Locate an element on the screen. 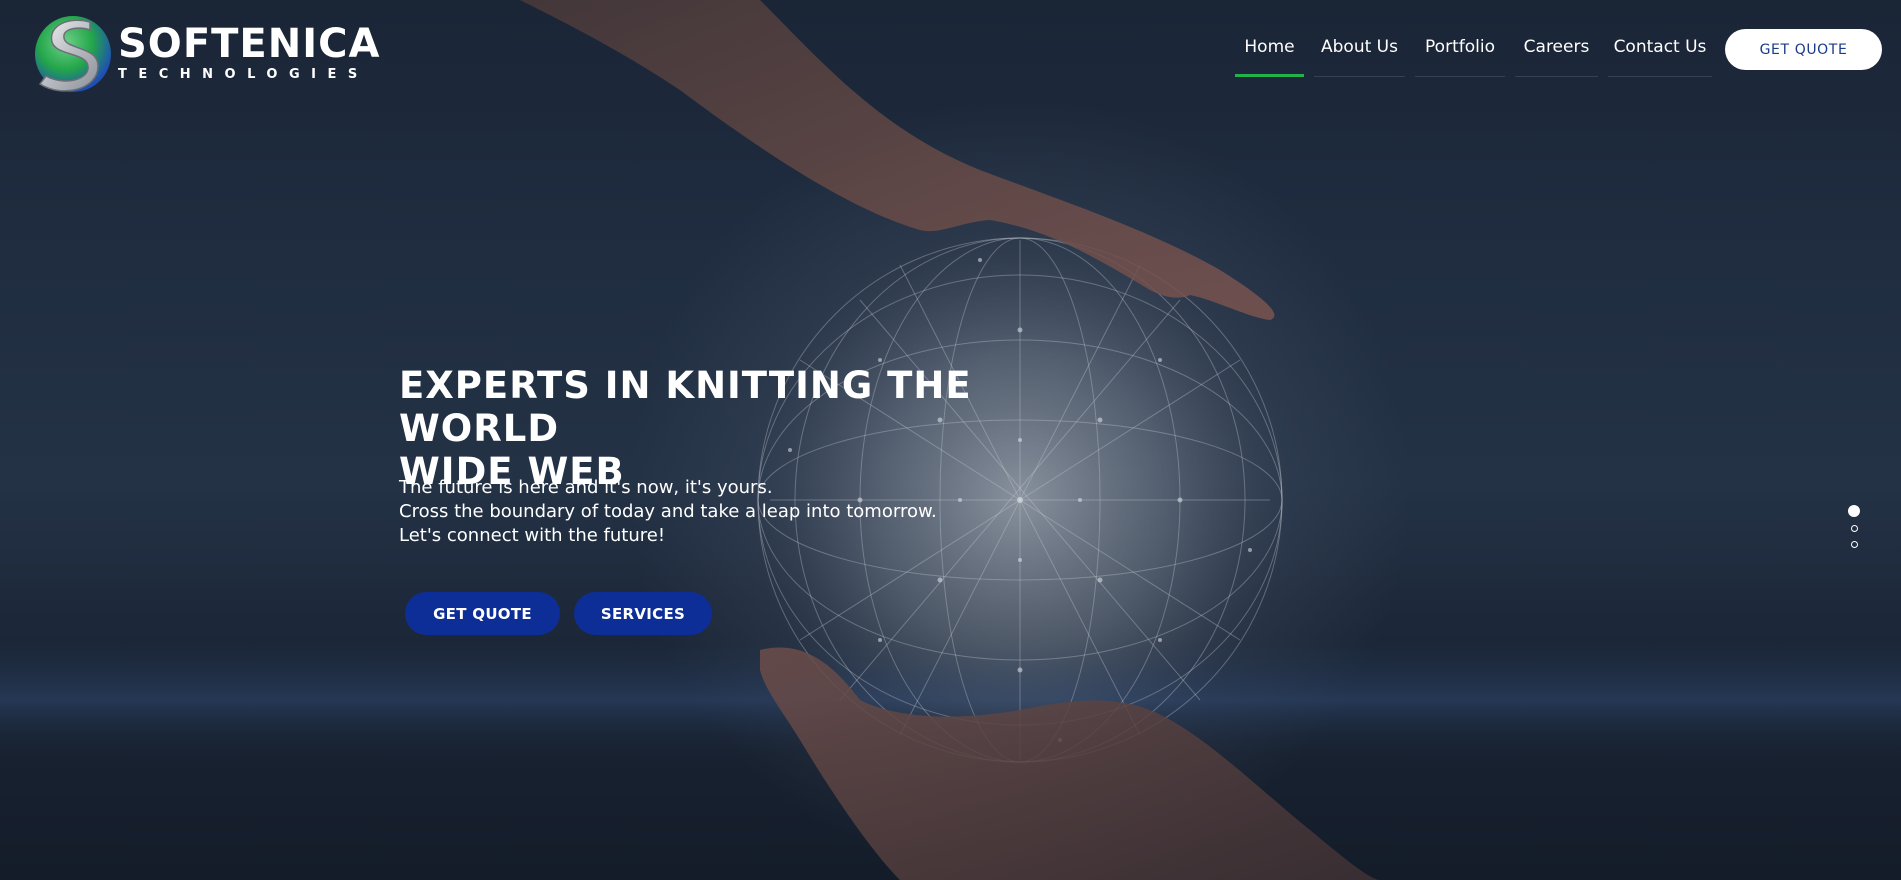 This screenshot has height=880, width=1901. brand-logo: SOFTENICA TECHNOLOGIES is located at coordinates (204, 52).